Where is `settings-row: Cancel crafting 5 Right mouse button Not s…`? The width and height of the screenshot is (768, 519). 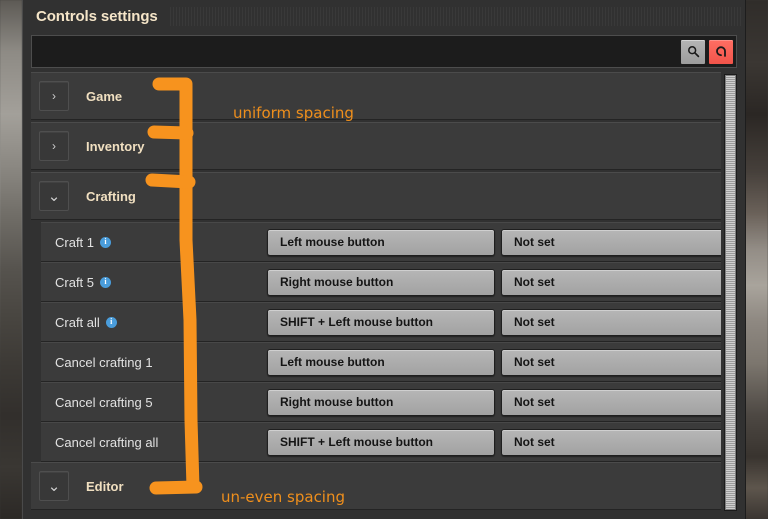
settings-row: Cancel crafting 5 Right mouse button Not s… is located at coordinates (381, 402).